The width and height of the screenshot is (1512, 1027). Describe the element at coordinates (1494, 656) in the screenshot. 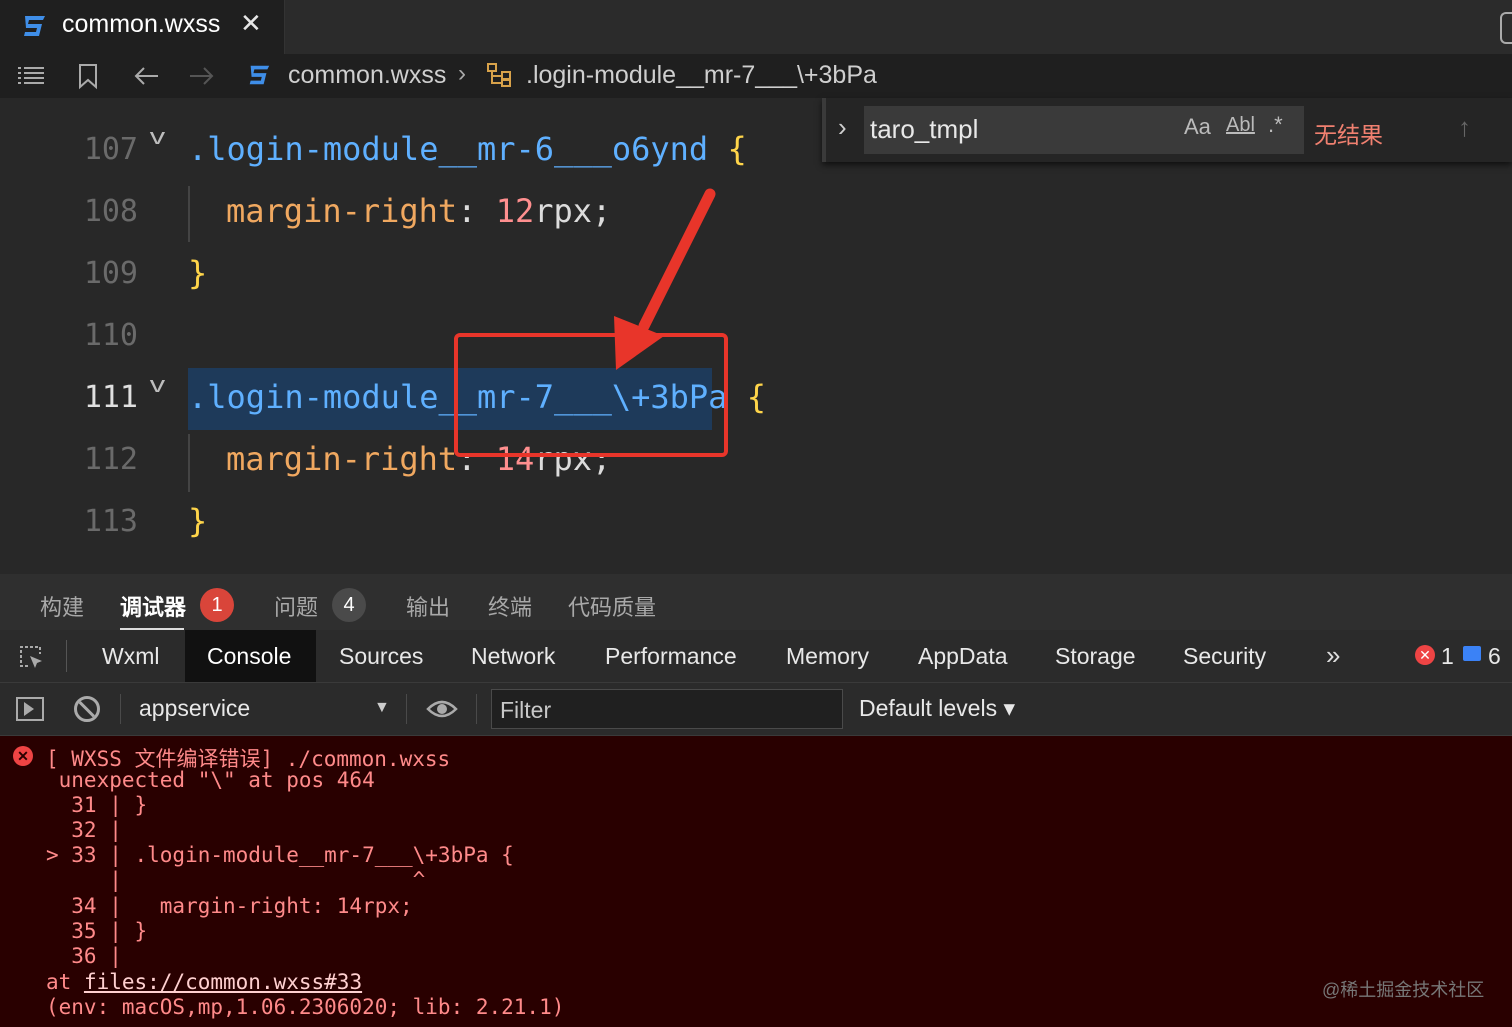

I see `message-count: 6` at that location.